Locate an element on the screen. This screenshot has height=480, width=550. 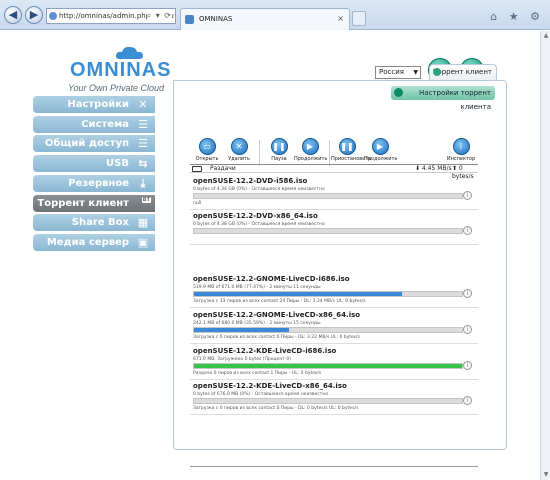
close-icon: ✕ is located at coordinates (239, 146).